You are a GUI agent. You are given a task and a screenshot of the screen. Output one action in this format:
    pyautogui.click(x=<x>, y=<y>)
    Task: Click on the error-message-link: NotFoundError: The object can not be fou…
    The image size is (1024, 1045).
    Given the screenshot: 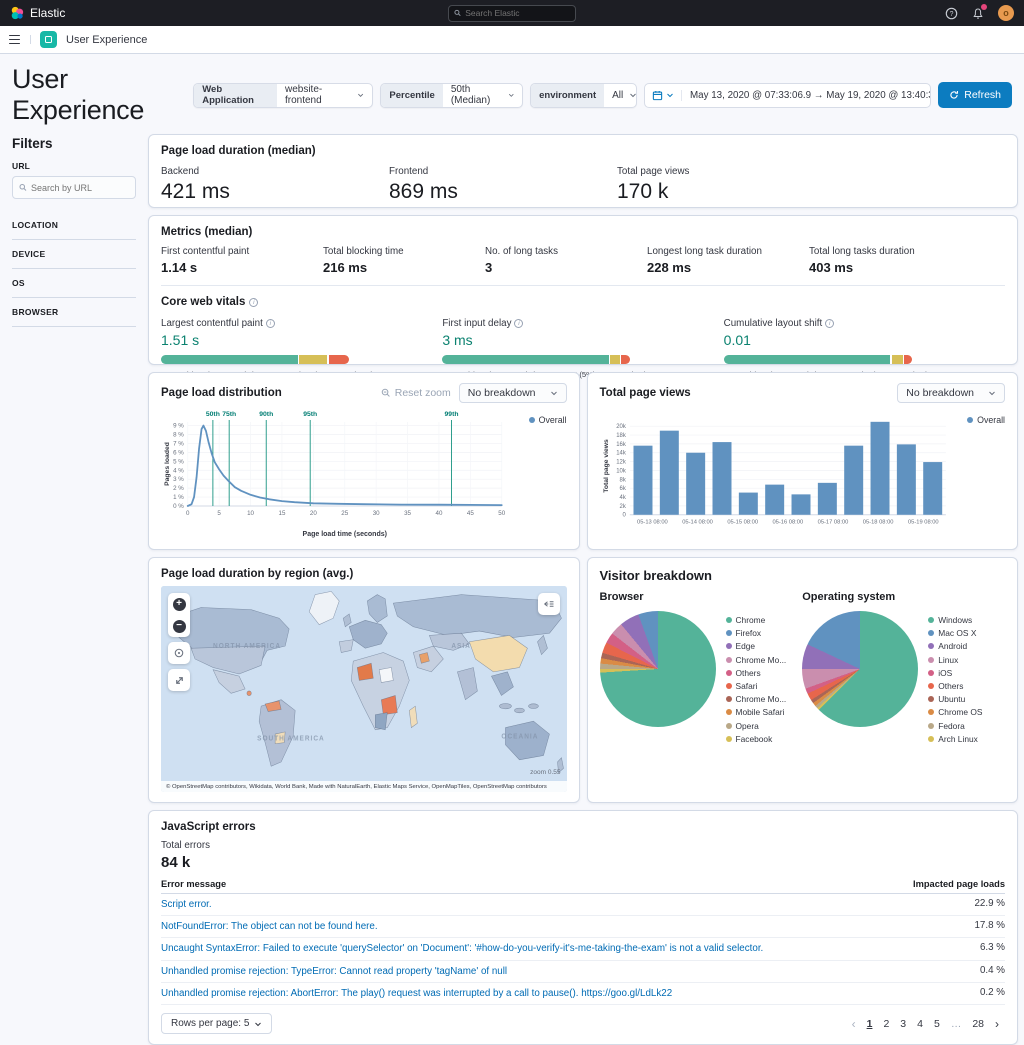 What is the action you would take?
    pyautogui.click(x=553, y=926)
    